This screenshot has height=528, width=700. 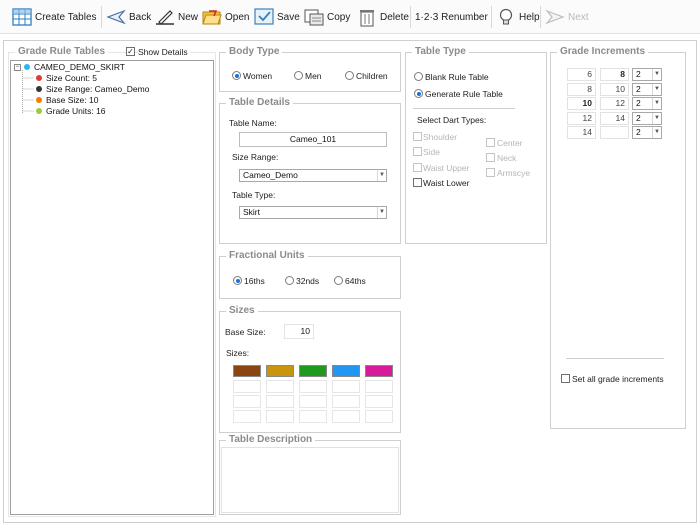 What do you see at coordinates (165, 17) in the screenshot?
I see `pencil-new-icon` at bounding box center [165, 17].